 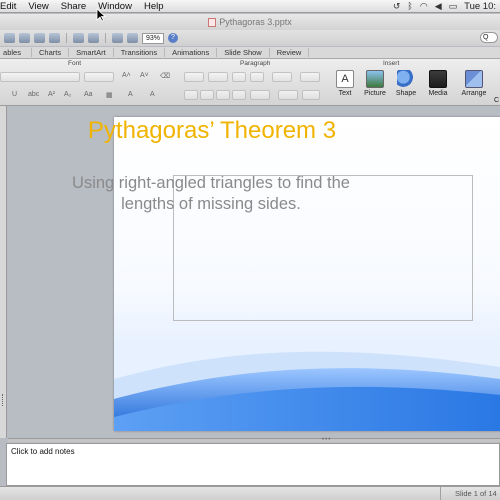 What do you see at coordinates (3, 272) in the screenshot?
I see `slide-thumbnails-panel` at bounding box center [3, 272].